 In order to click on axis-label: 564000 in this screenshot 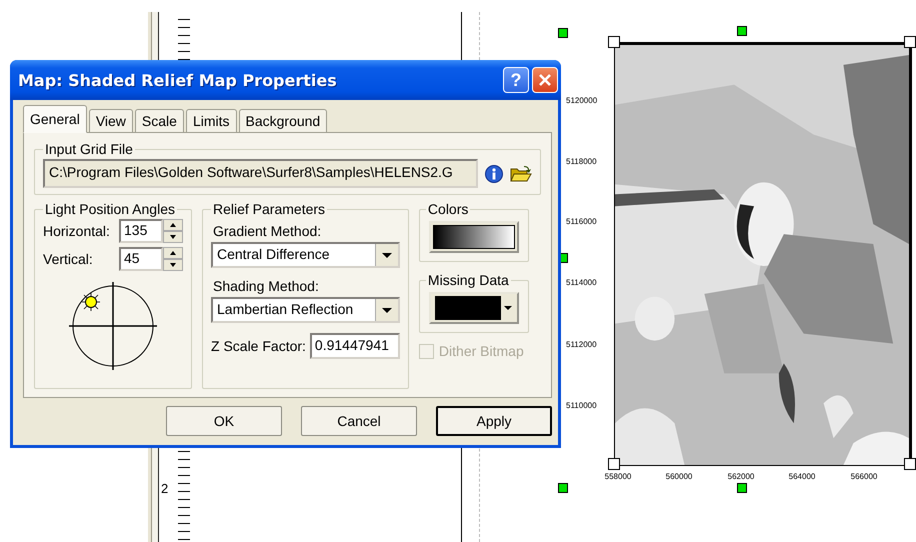, I will do `click(802, 477)`.